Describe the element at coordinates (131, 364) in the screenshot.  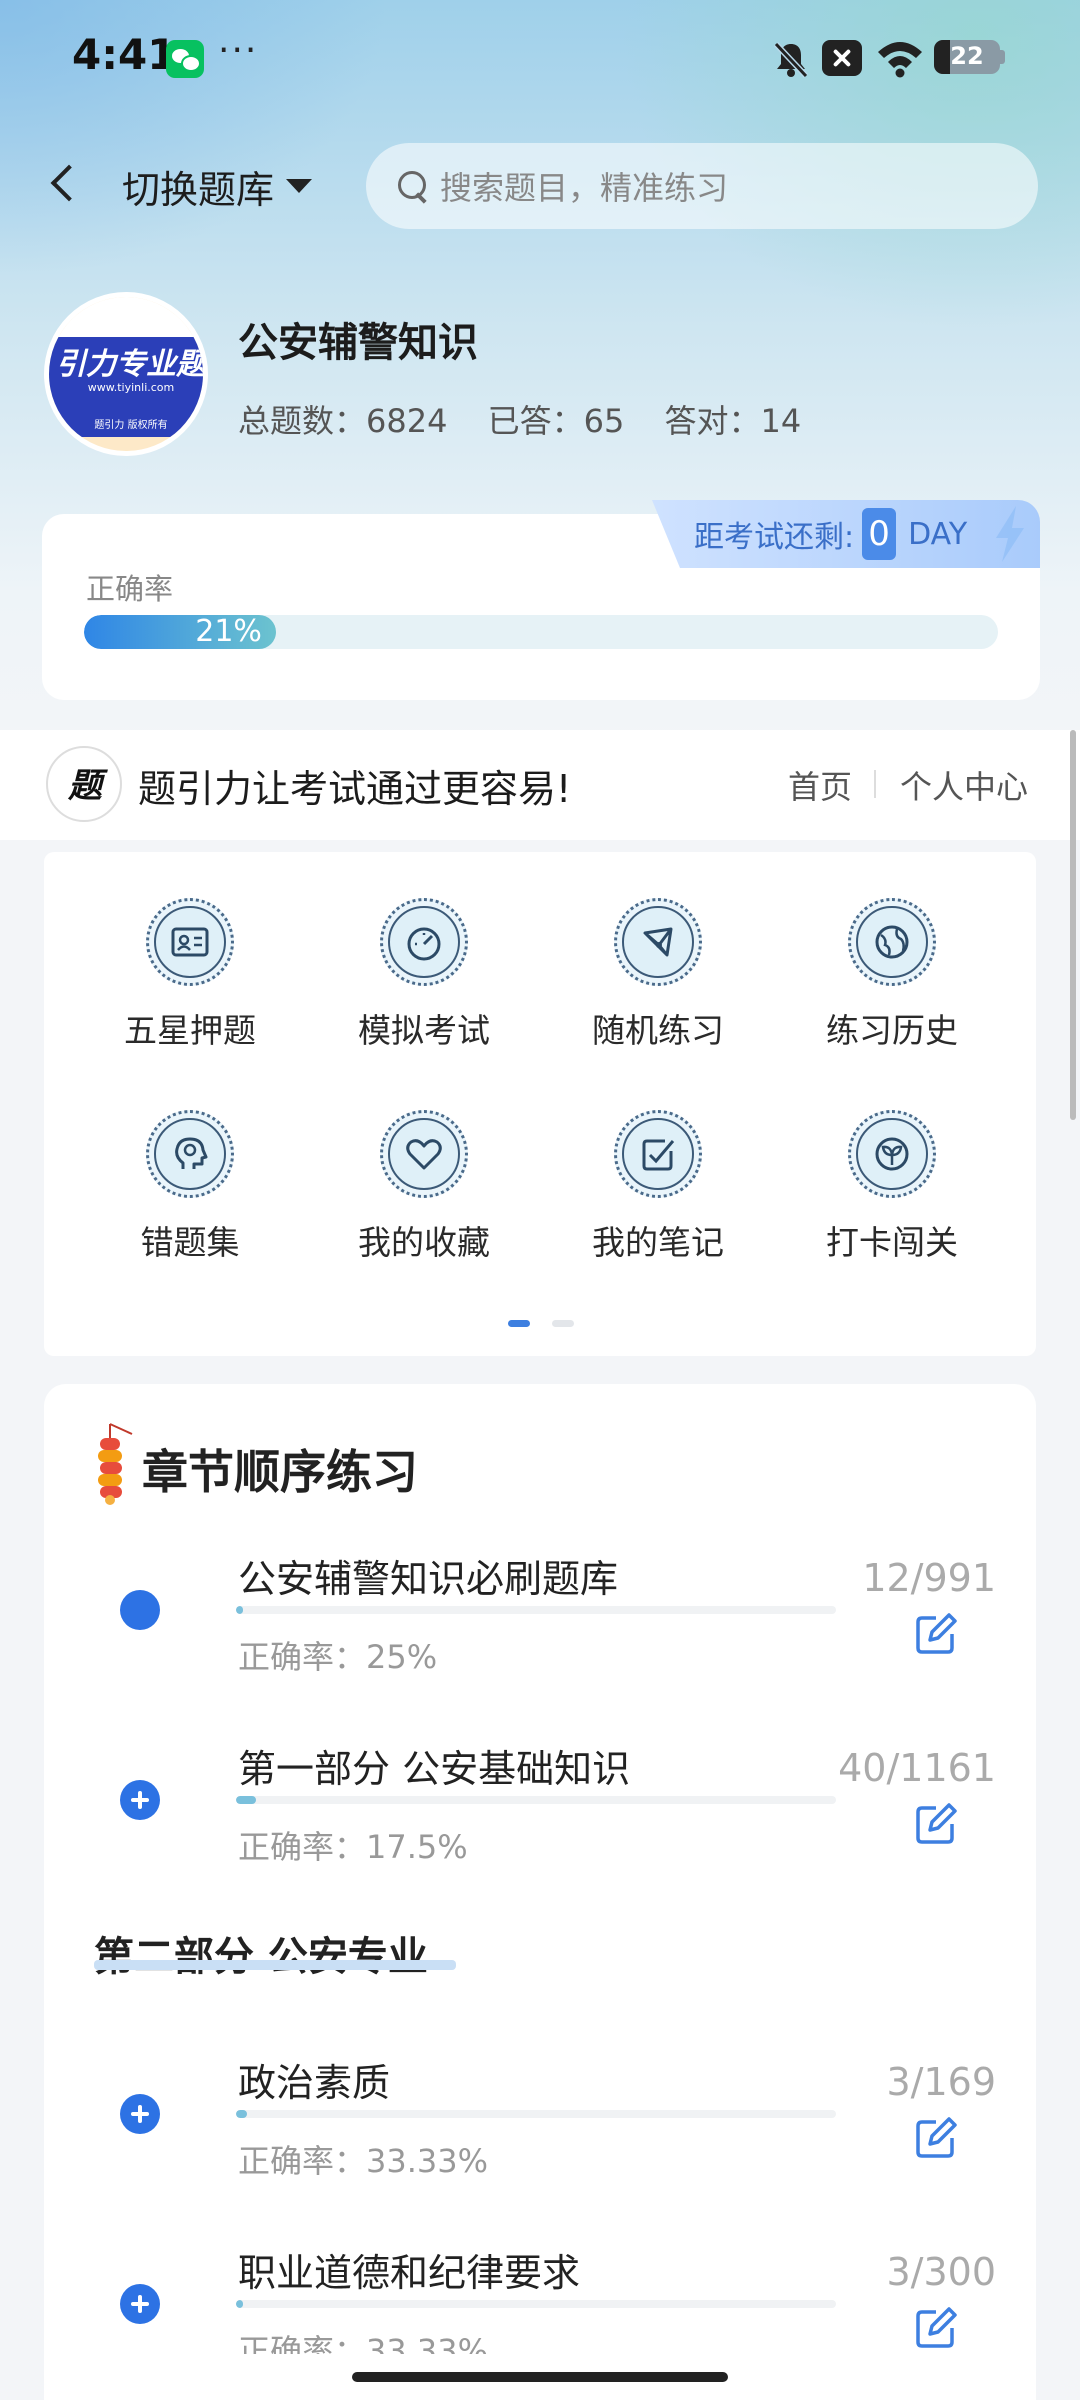
I see `bank-logo-text: 引力专业题` at that location.